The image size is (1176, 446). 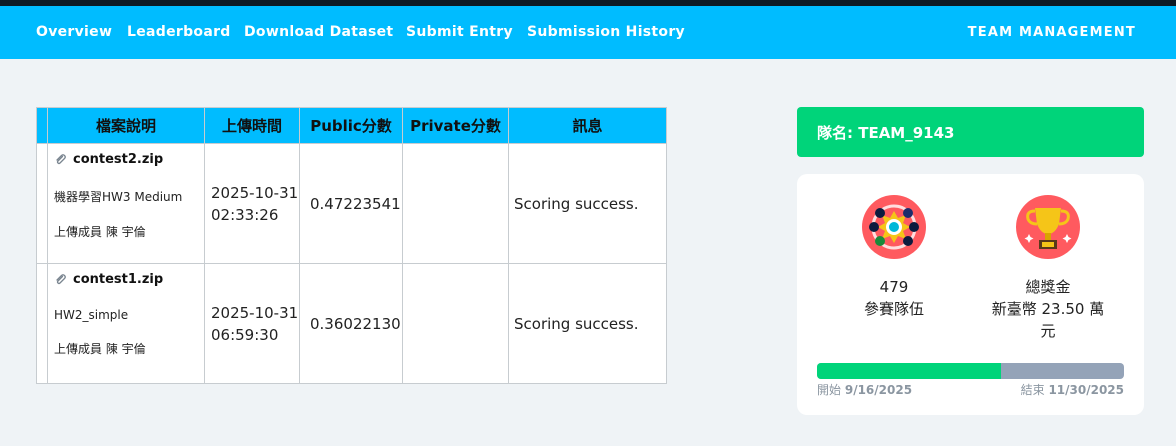 I want to click on competition-progress-bar, so click(x=970, y=371).